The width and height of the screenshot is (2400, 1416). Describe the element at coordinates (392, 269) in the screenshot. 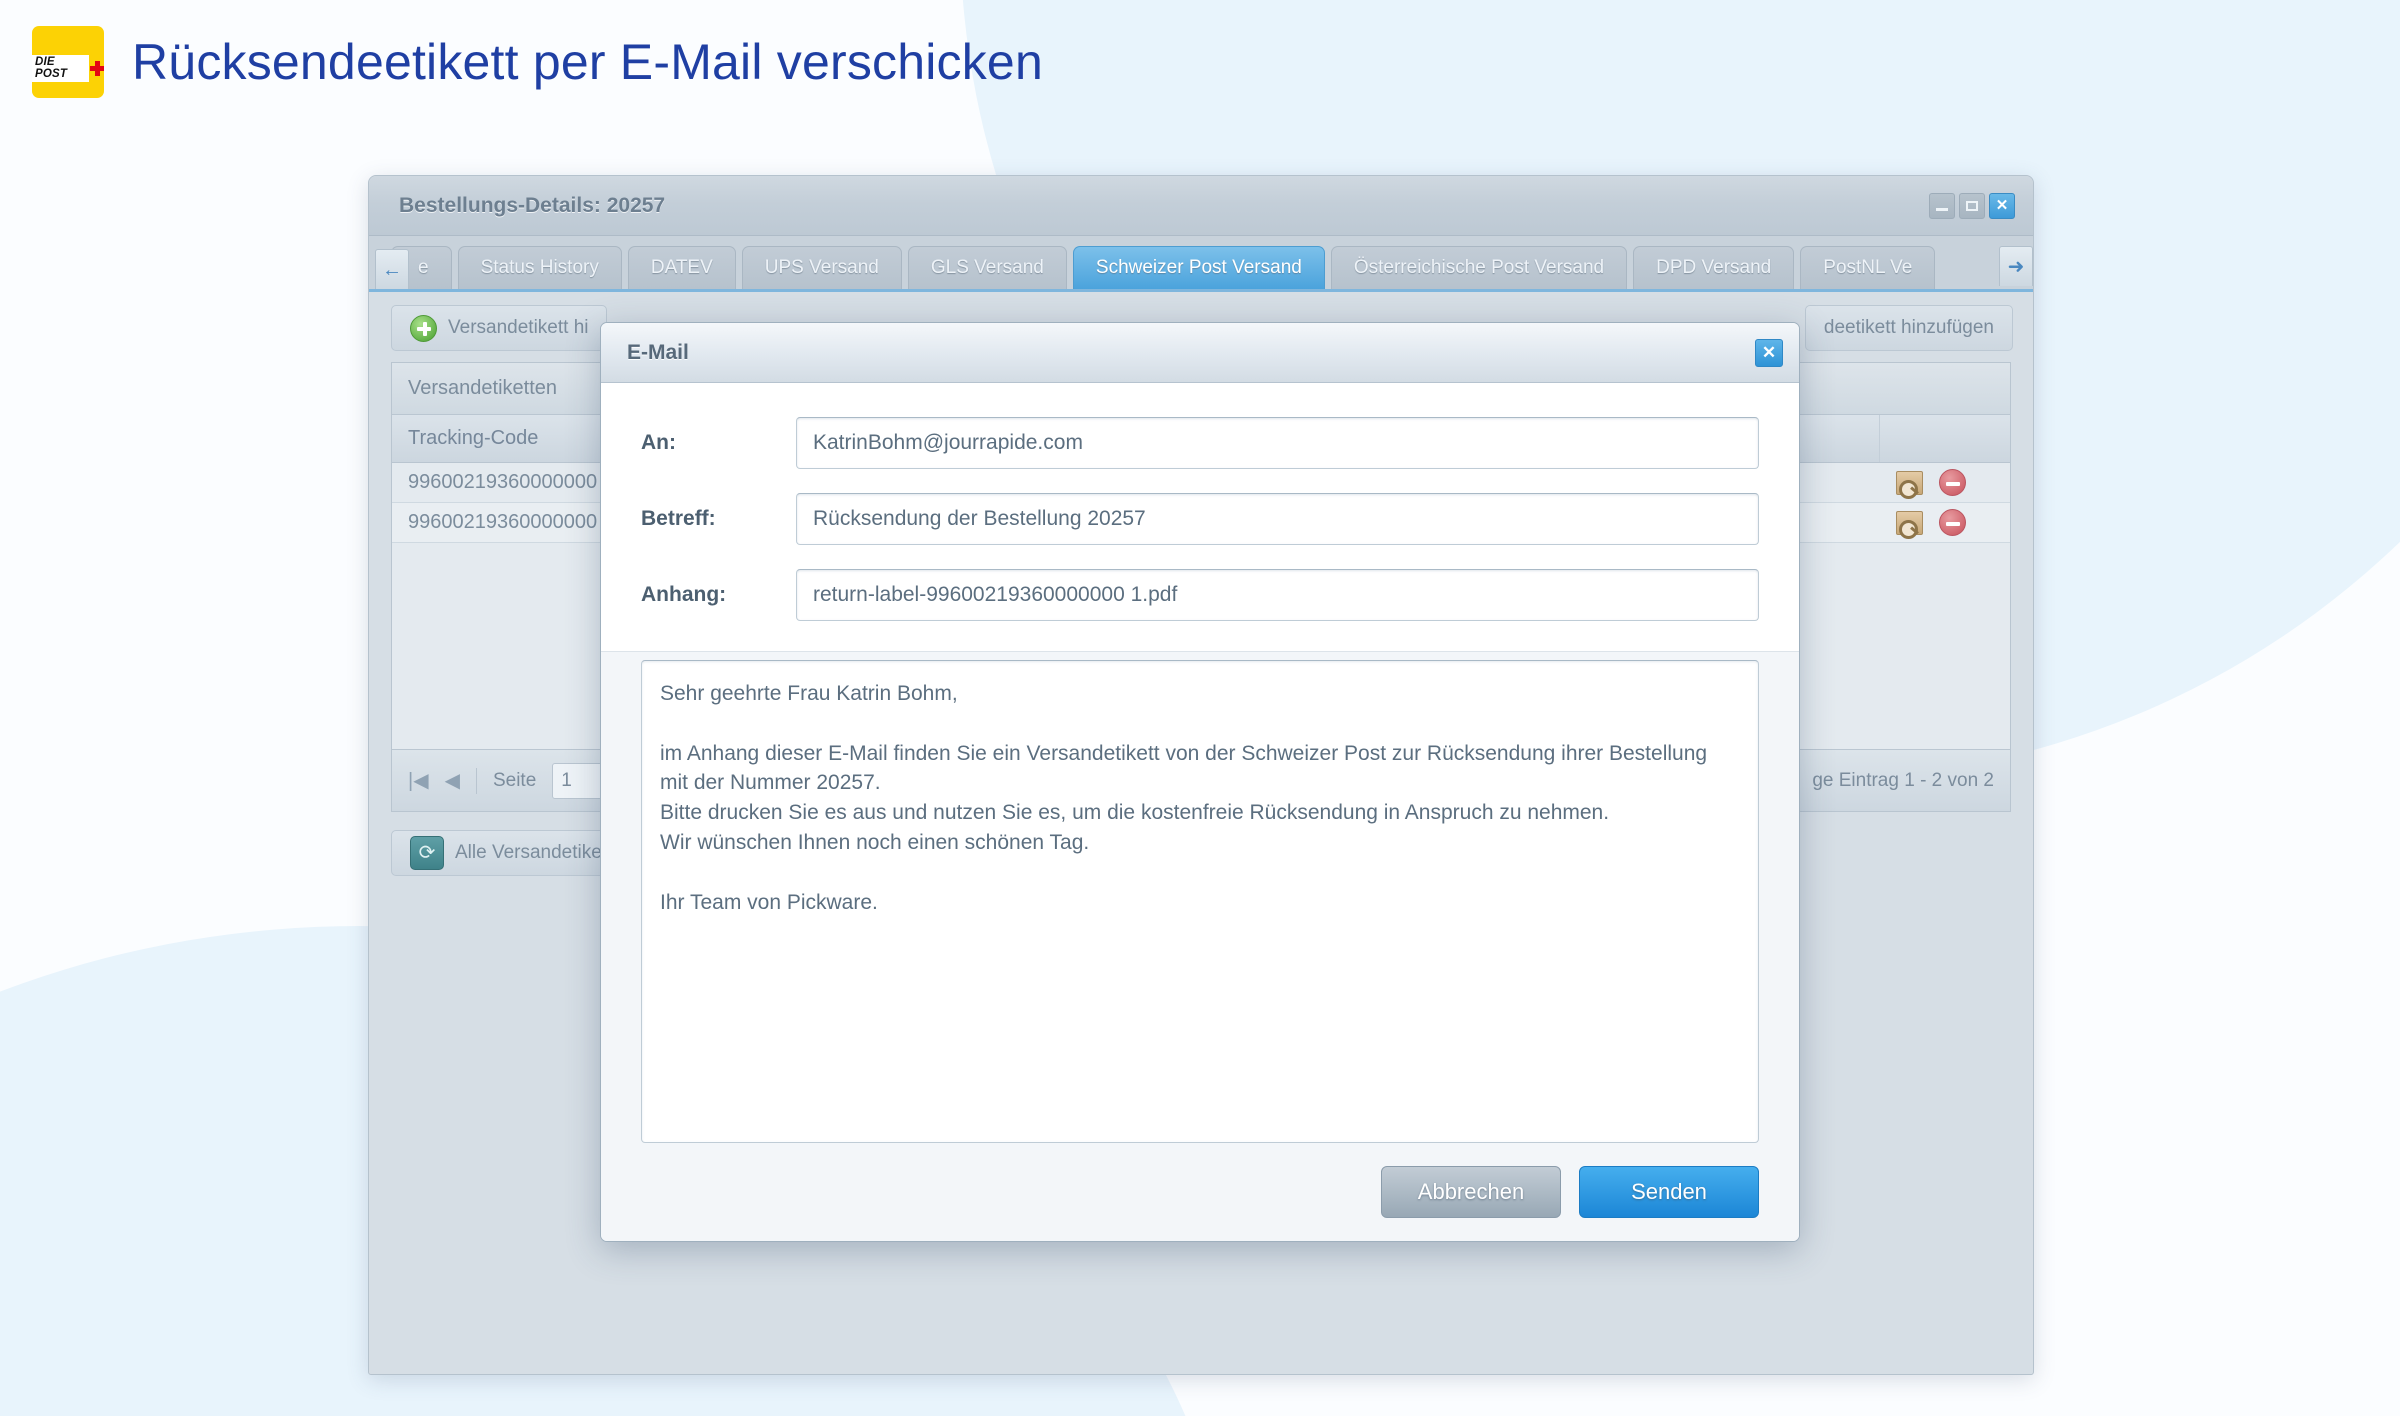

I see `tab-scroll-left-icon: ←` at that location.